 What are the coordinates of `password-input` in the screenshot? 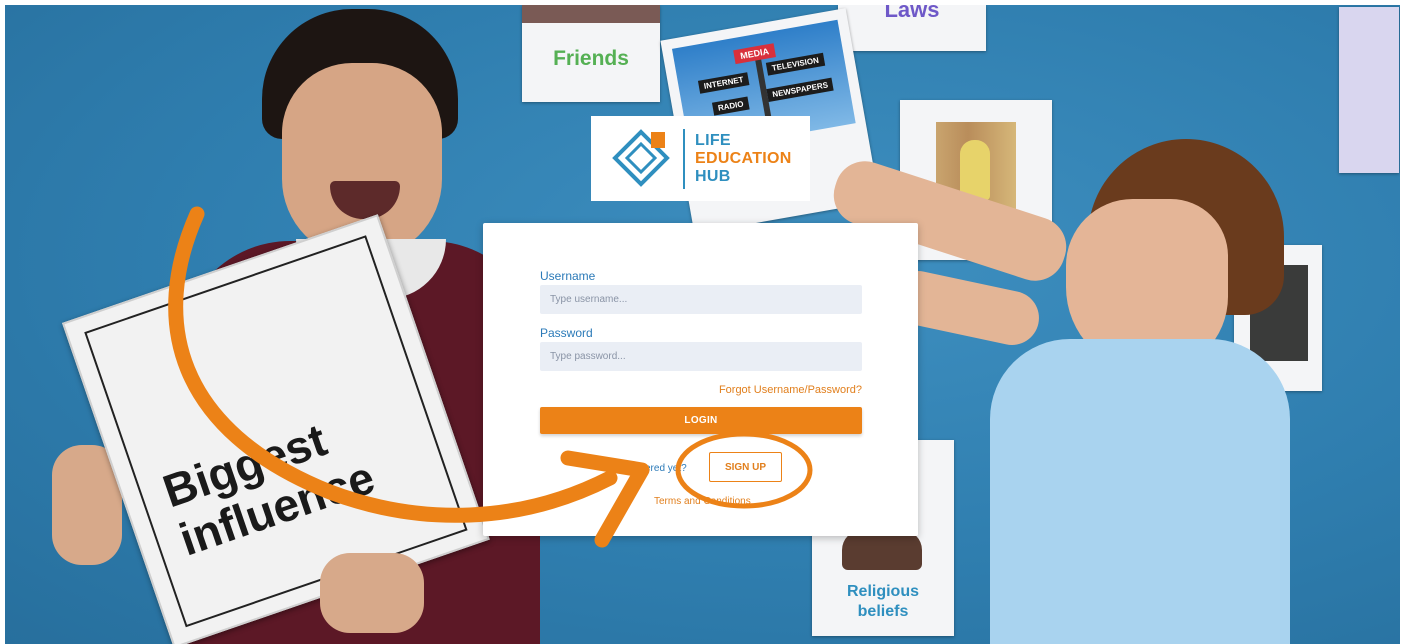 It's located at (701, 356).